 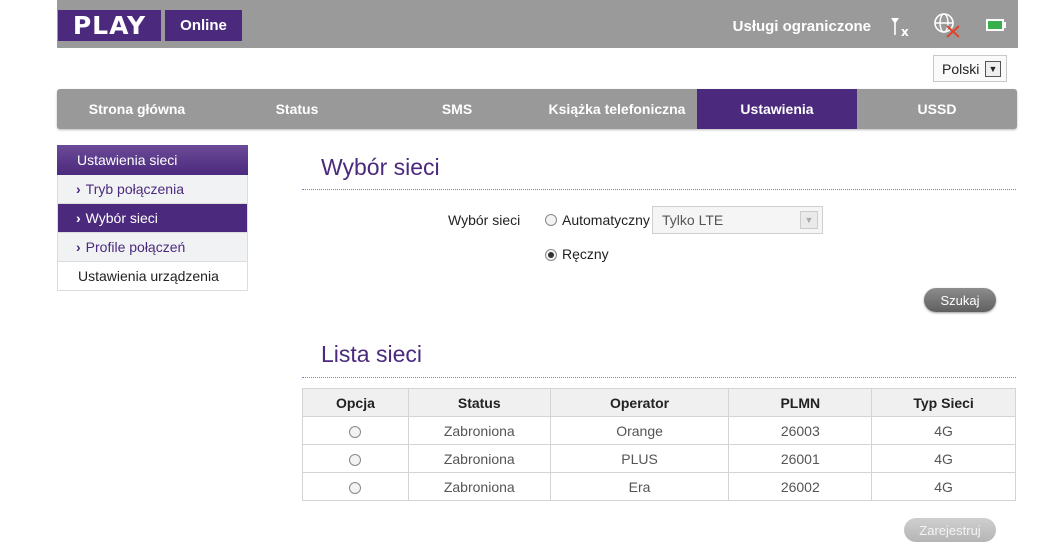 What do you see at coordinates (297, 109) in the screenshot?
I see `tab-status: Status` at bounding box center [297, 109].